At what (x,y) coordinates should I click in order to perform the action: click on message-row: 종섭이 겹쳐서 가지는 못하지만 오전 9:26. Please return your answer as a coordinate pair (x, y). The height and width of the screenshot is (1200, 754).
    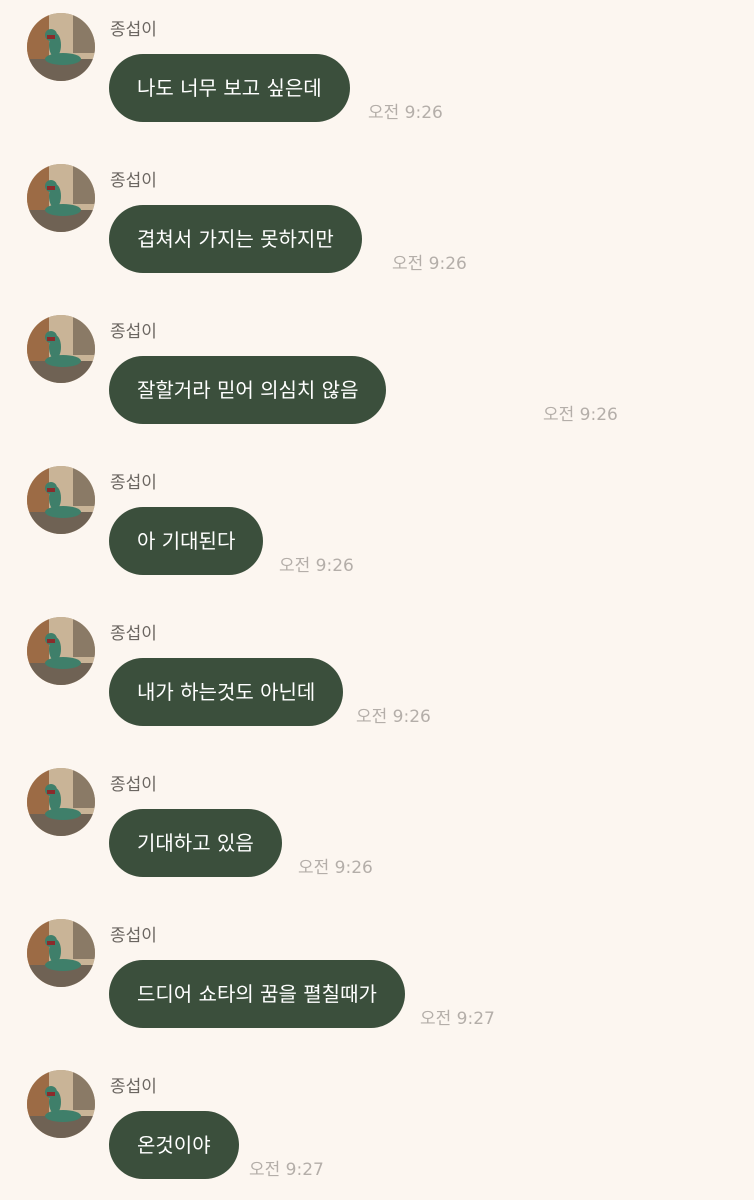
    Looking at the image, I should click on (377, 226).